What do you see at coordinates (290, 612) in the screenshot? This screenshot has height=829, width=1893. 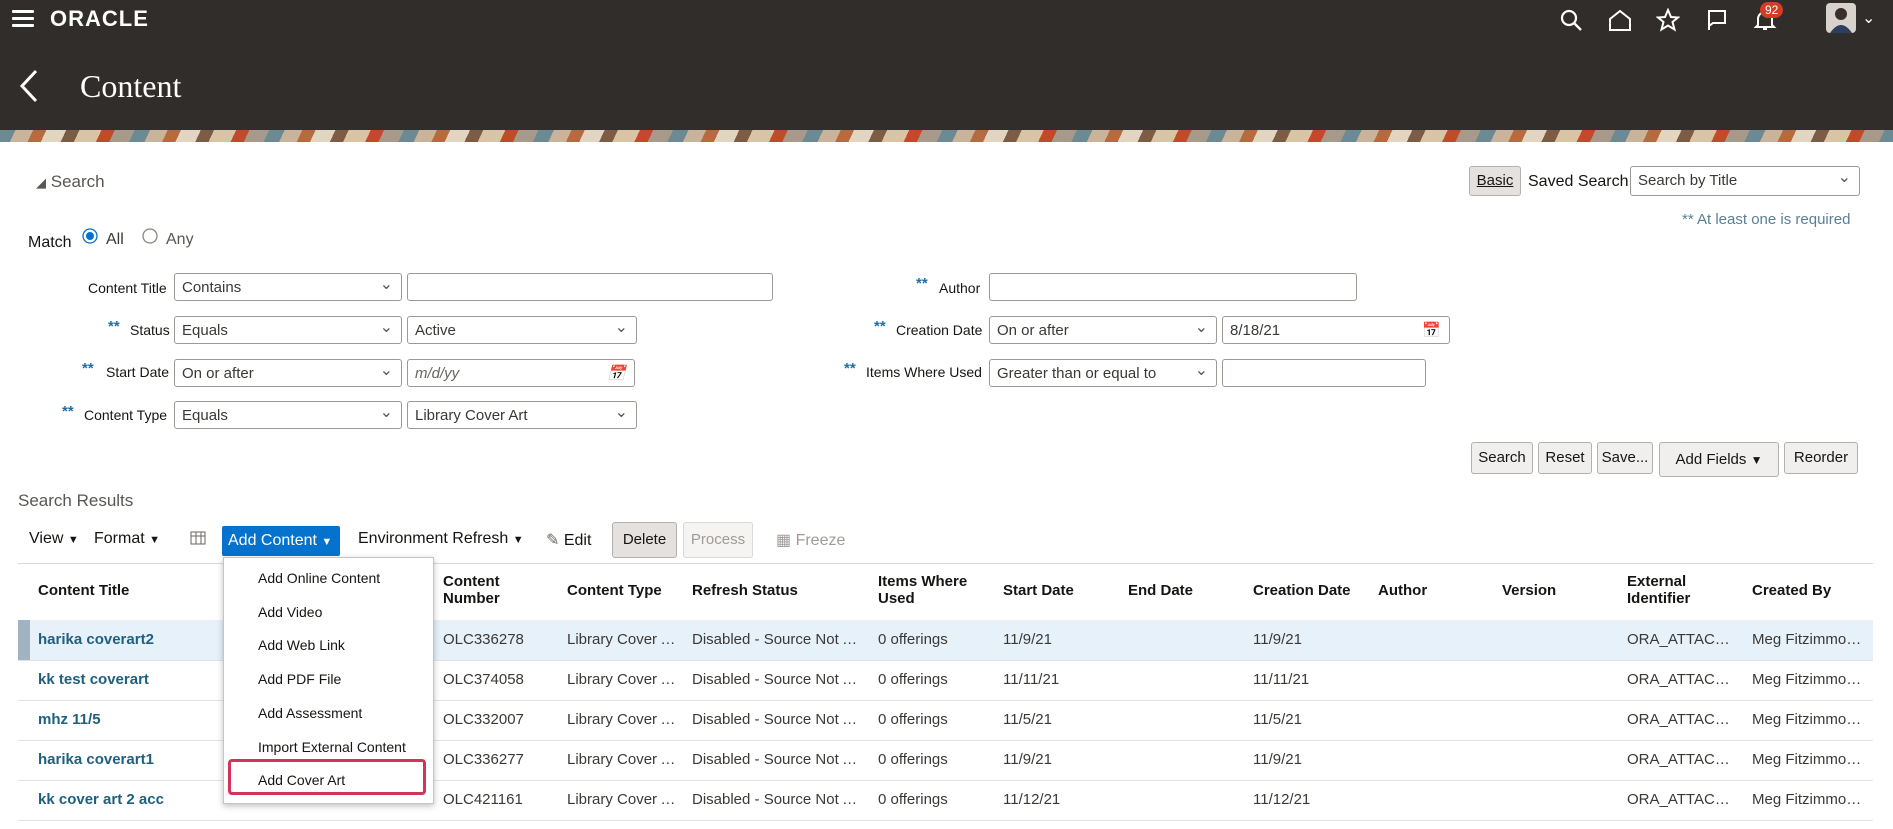 I see `menu-item-add-video: Add Video` at bounding box center [290, 612].